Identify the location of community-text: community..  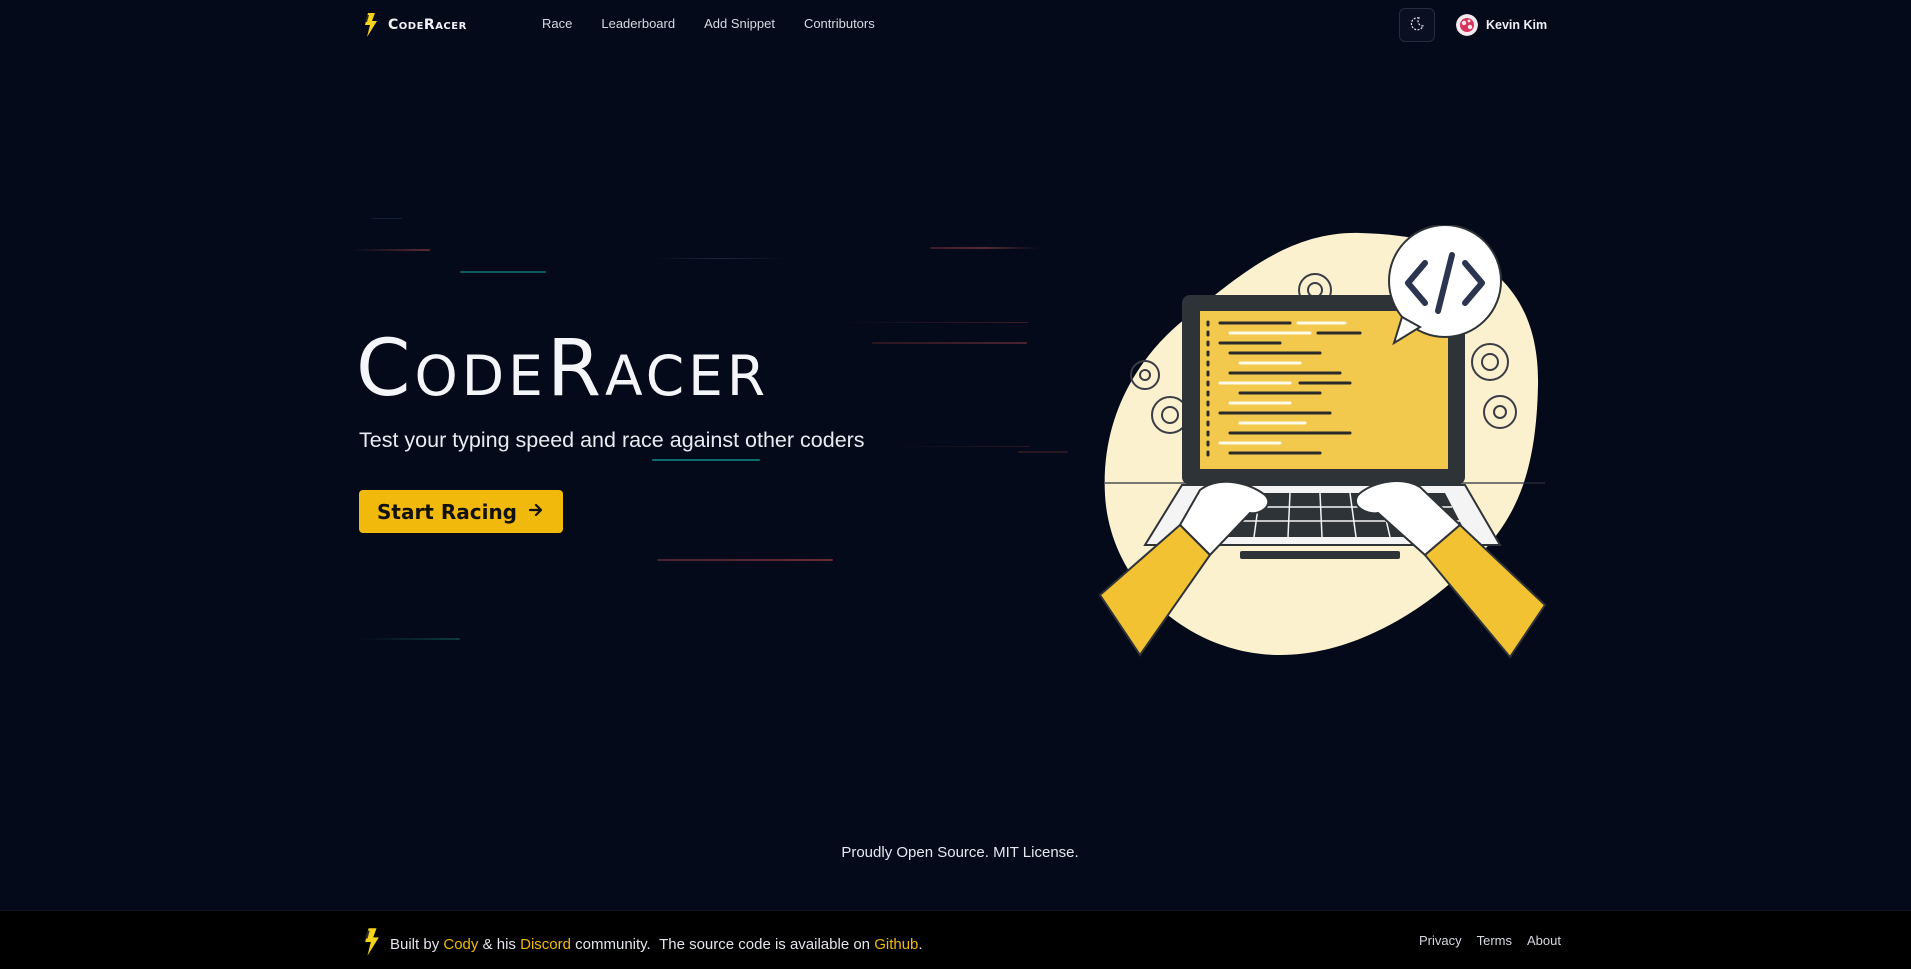
(613, 944).